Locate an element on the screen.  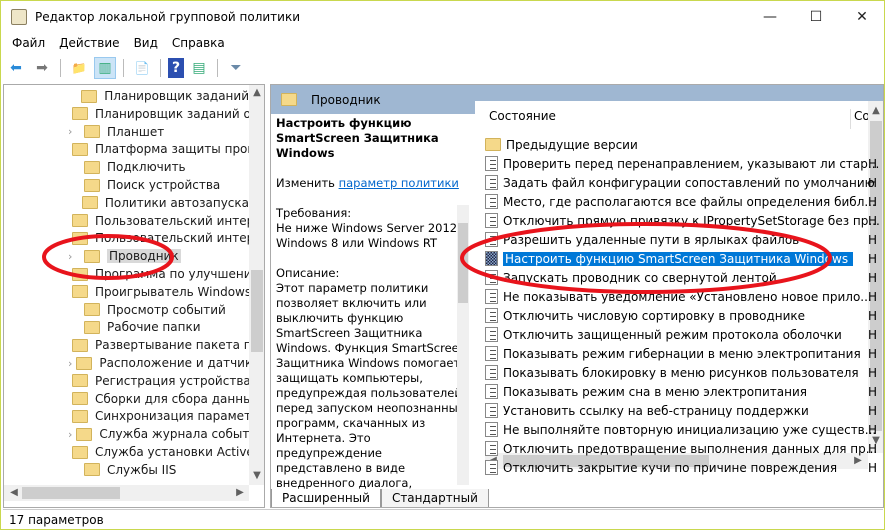
tree-item-label: Службы IIS is located at coordinates (142, 469).